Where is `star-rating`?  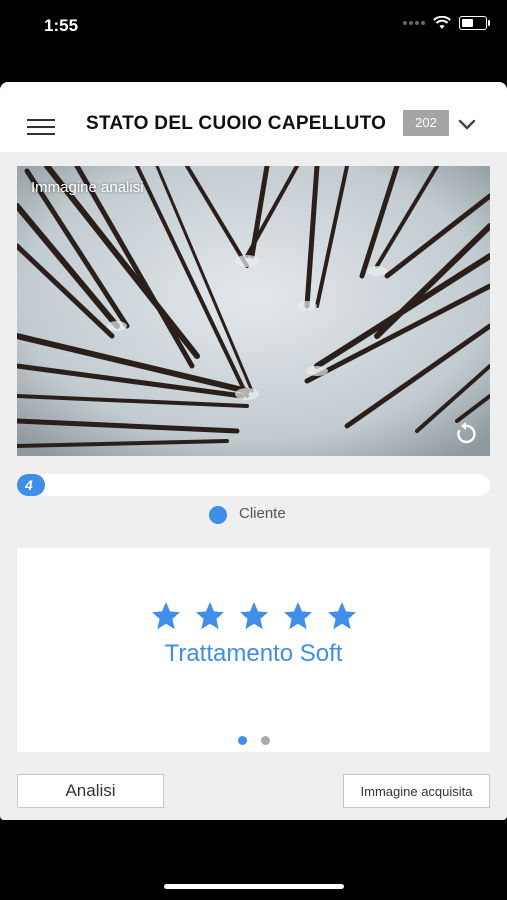 star-rating is located at coordinates (253, 616).